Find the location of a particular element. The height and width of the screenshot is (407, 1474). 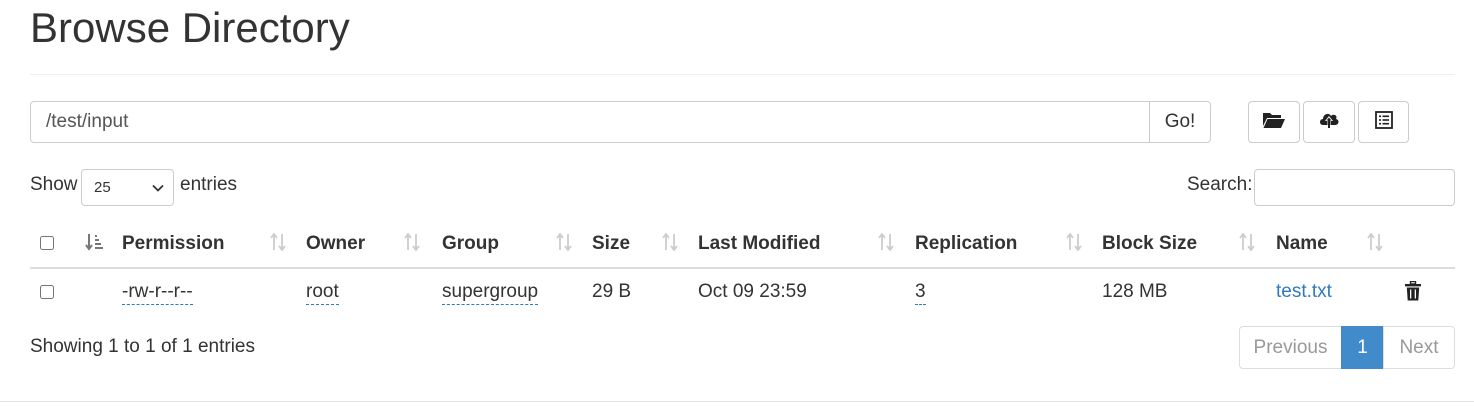

folder-open-icon is located at coordinates (1274, 122).